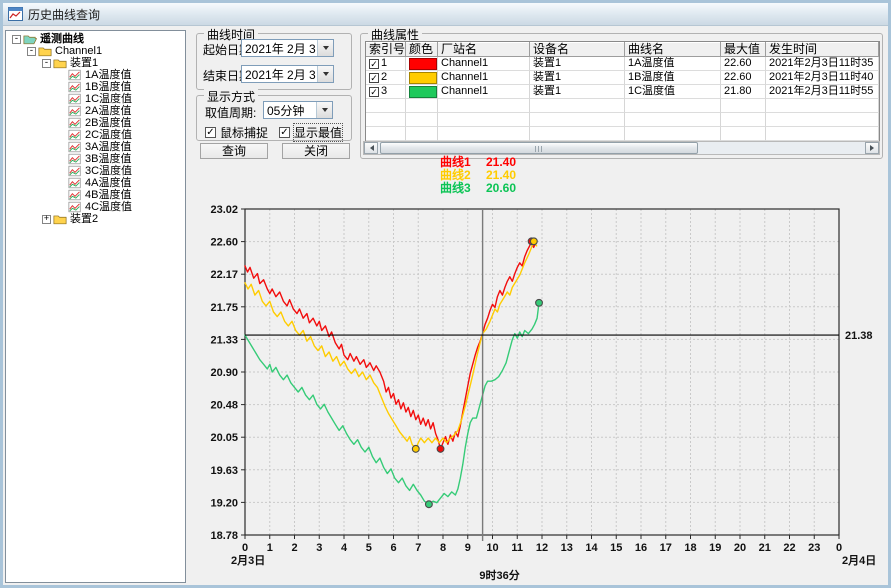 The image size is (891, 588). What do you see at coordinates (248, 560) in the screenshot?
I see `x-axis-date-start: 2月3日` at bounding box center [248, 560].